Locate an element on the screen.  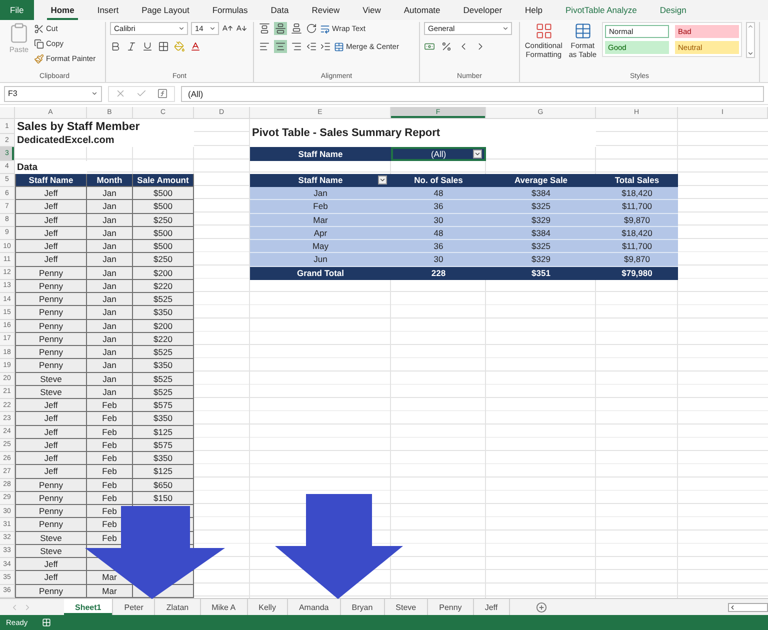
ribbon-tab: Home is located at coordinates (62, 10).